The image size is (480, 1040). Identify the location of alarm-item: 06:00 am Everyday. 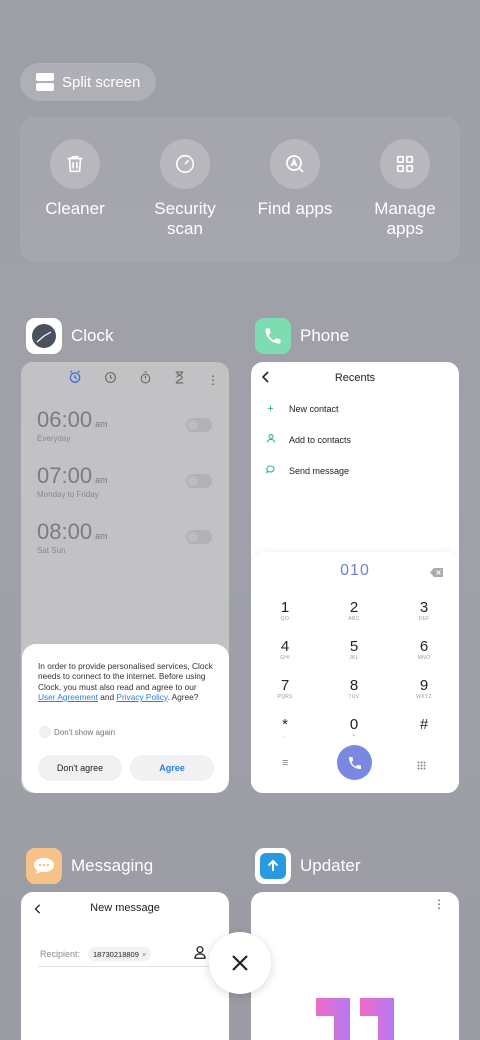
(72, 425).